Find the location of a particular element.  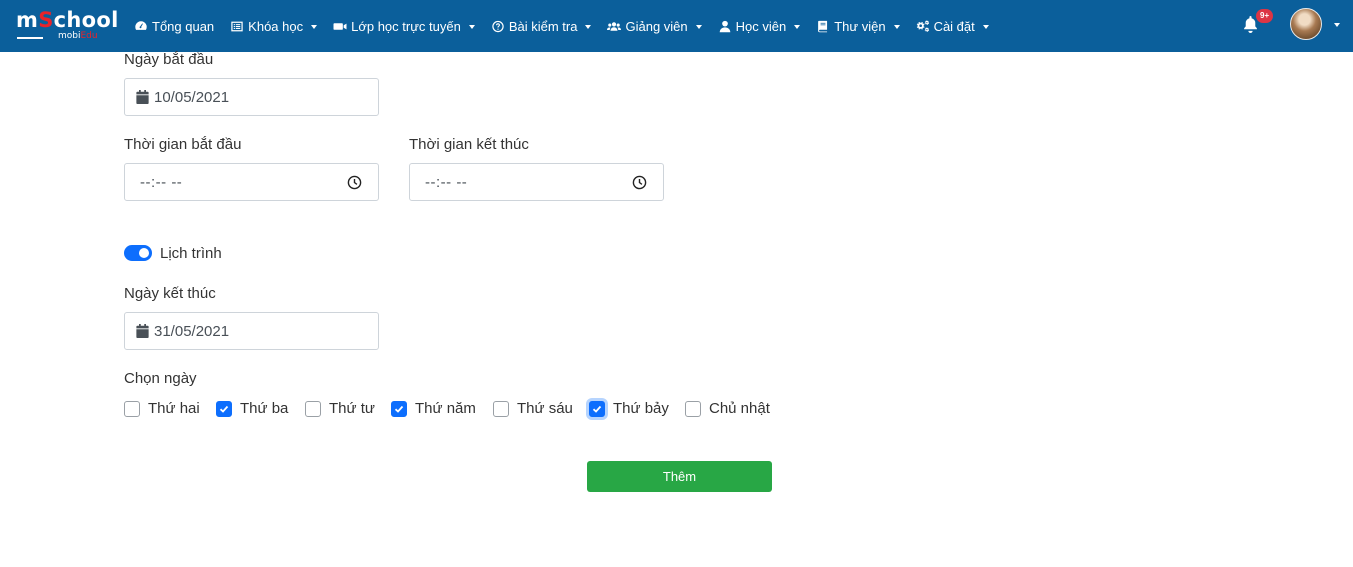

choose-days-label: Chọn ngày is located at coordinates (160, 378).